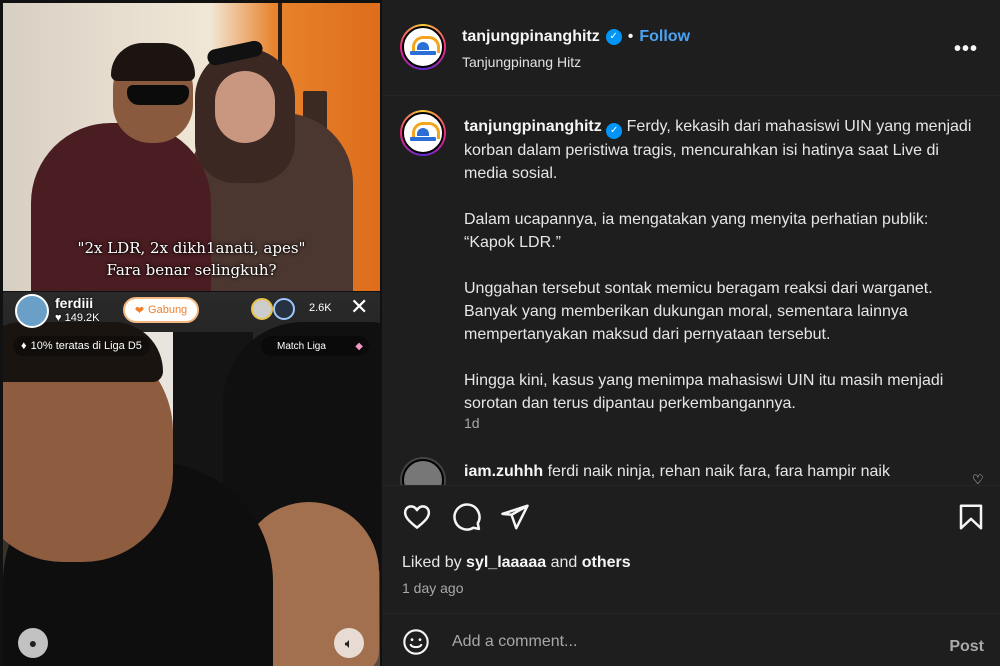  I want to click on hearts-icon: ❤, so click(139, 310).